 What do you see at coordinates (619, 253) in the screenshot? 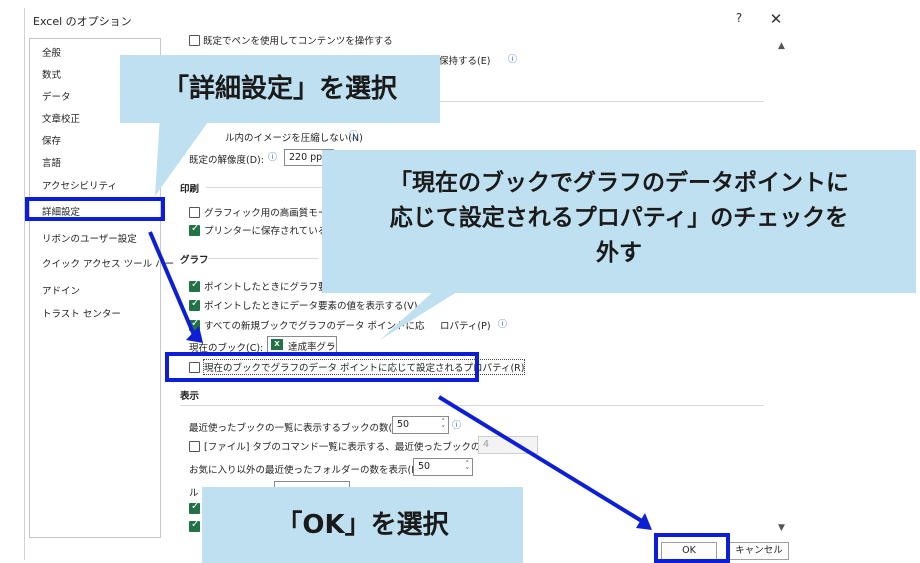
I see `callout-uncheck-line3: 外す` at bounding box center [619, 253].